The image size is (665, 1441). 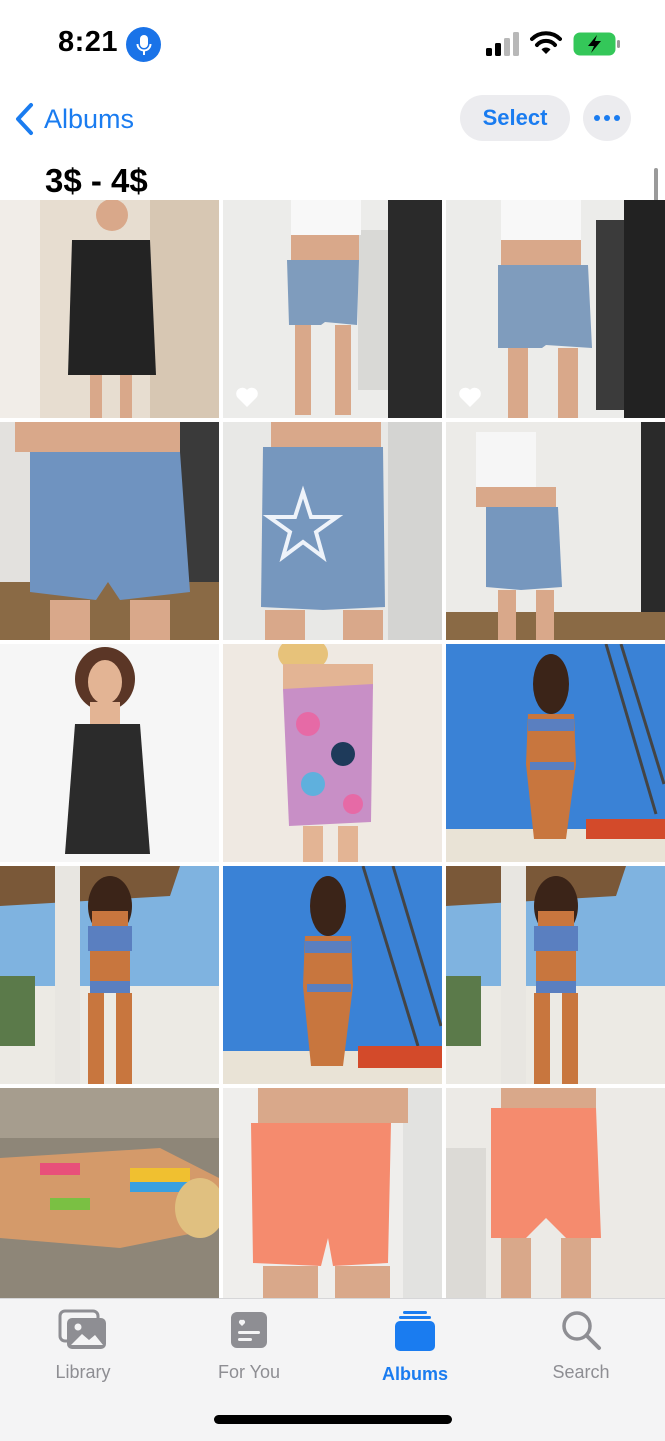 I want to click on tab-albums: Albums, so click(x=415, y=1347).